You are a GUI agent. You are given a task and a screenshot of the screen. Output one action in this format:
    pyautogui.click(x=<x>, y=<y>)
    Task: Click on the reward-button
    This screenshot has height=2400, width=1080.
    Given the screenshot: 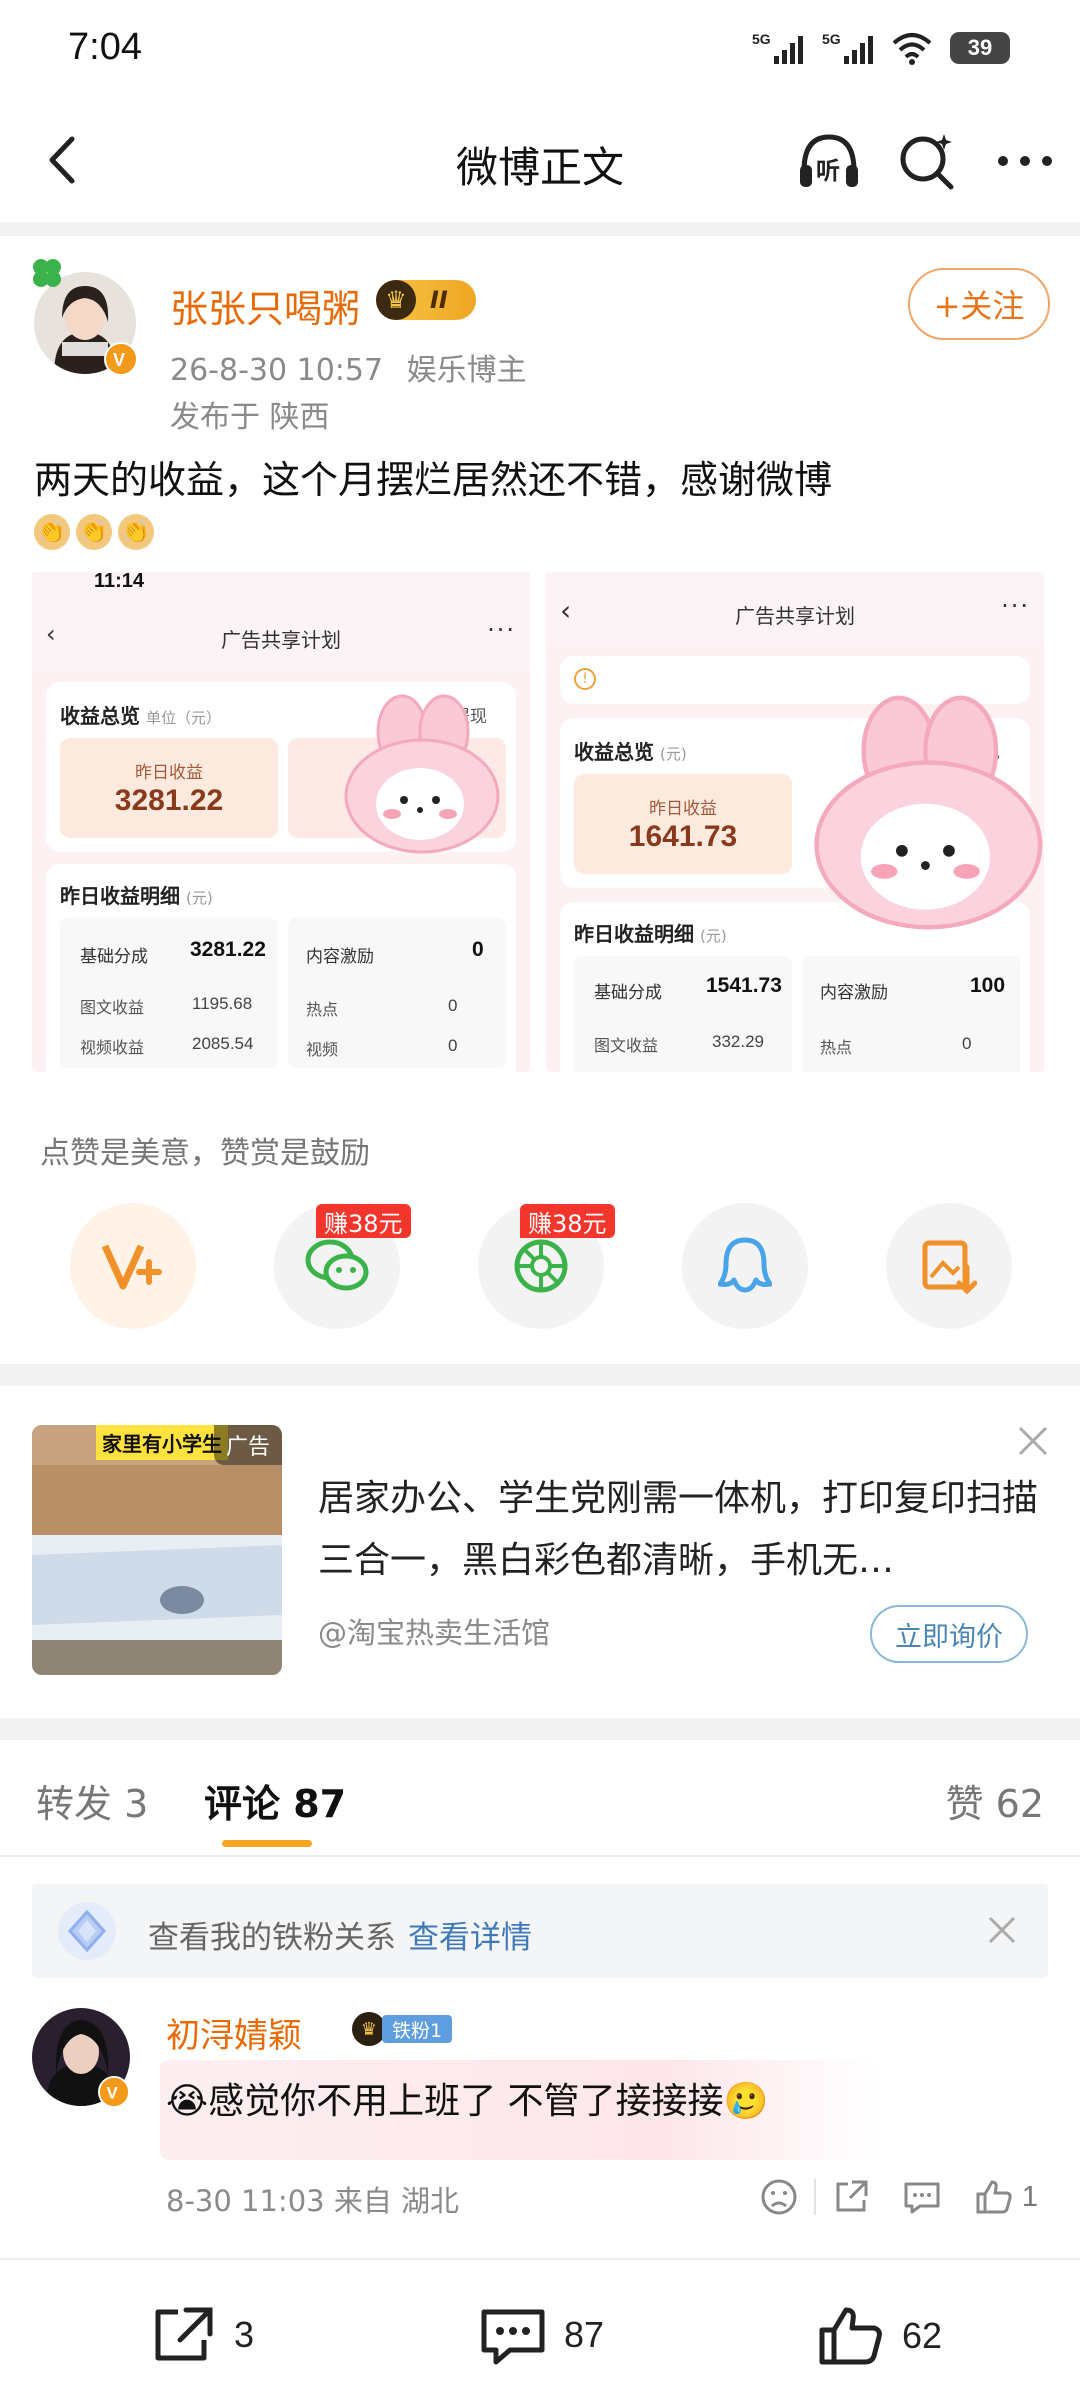 What is the action you would take?
    pyautogui.click(x=133, y=1266)
    